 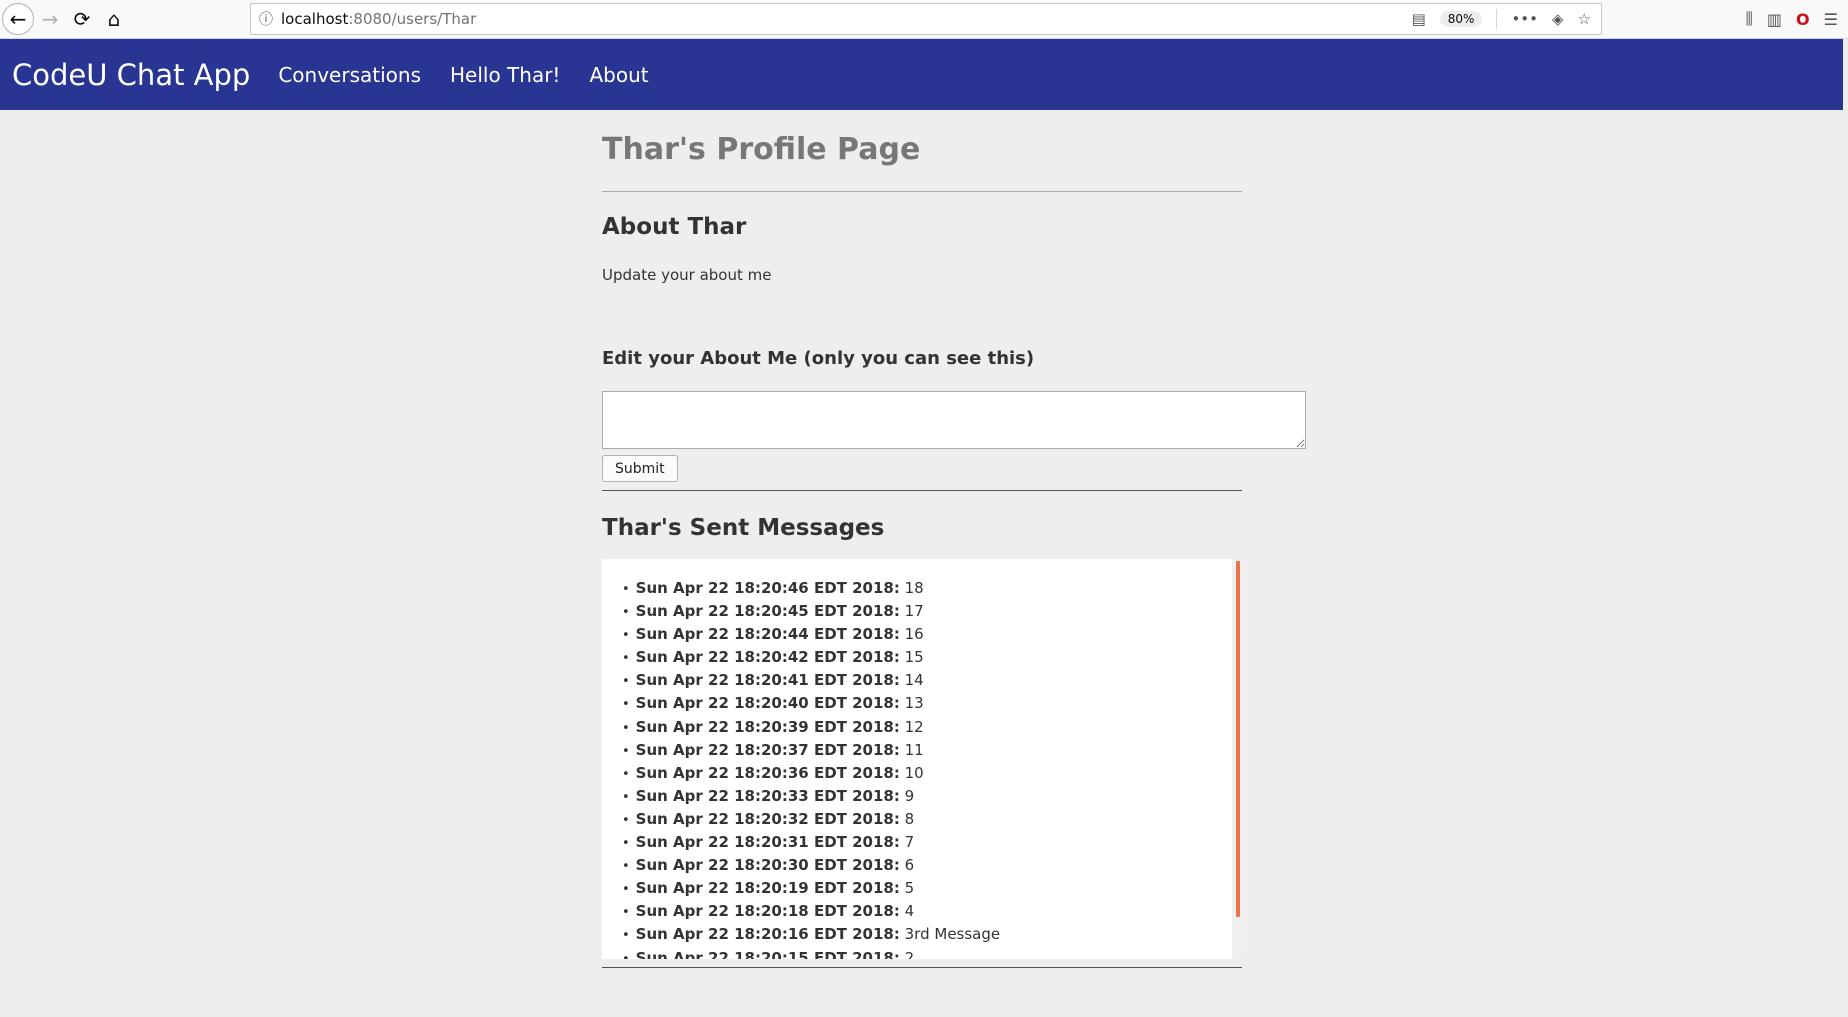 What do you see at coordinates (767, 772) in the screenshot?
I see `message-timestamp: Sun Apr 22 18:20:36 EDT 2018:` at bounding box center [767, 772].